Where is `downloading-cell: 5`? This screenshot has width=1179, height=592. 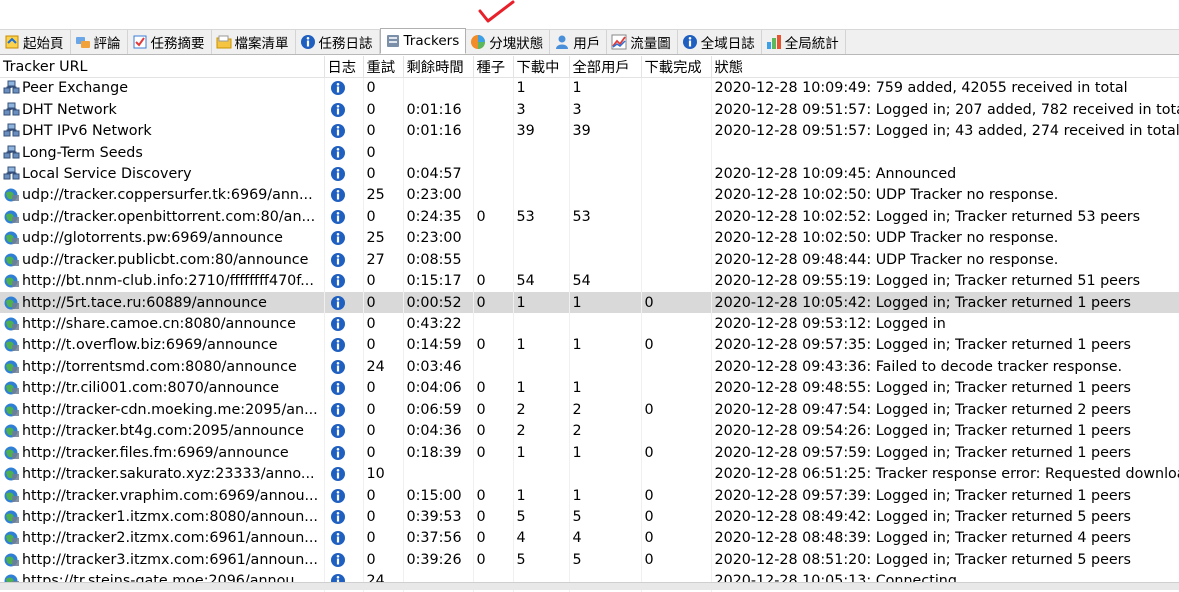 downloading-cell: 5 is located at coordinates (541, 517).